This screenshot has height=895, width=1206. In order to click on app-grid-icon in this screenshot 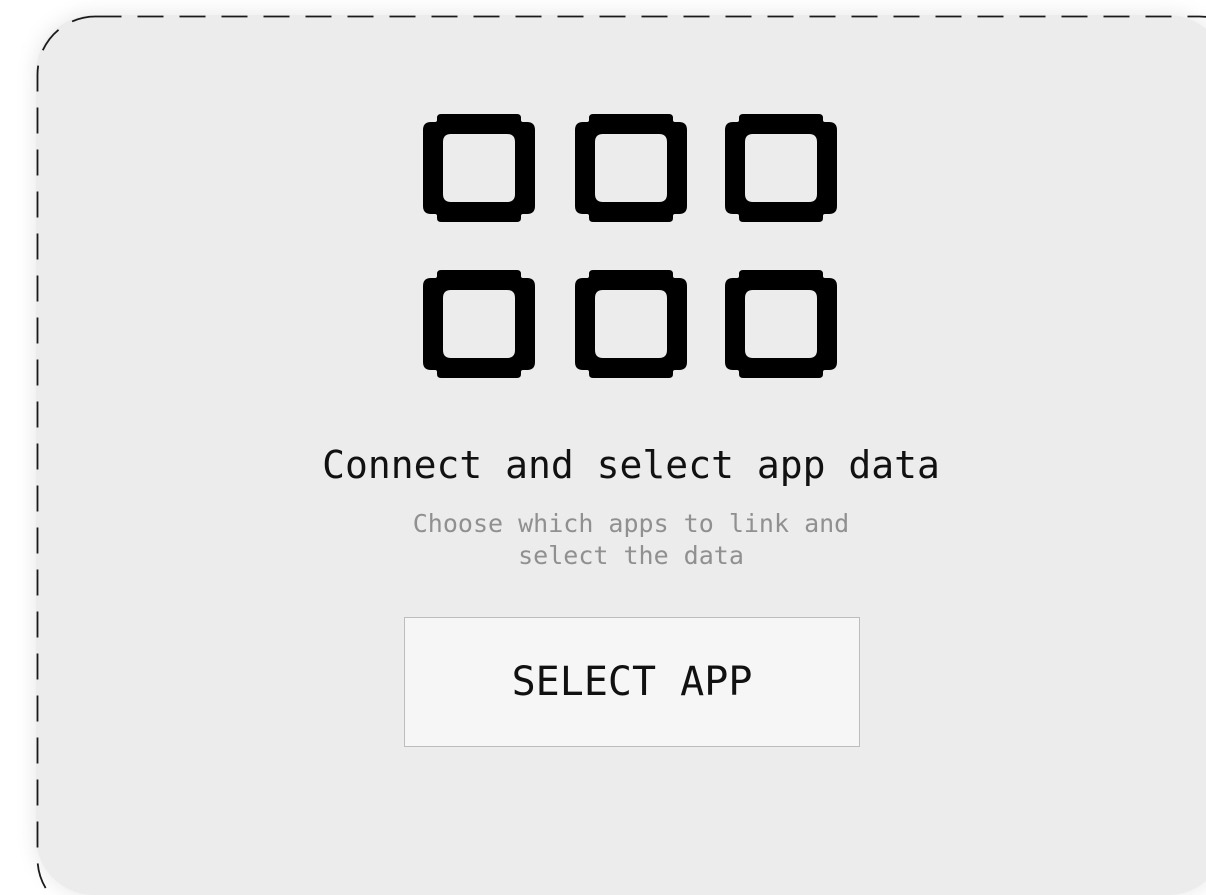, I will do `click(631, 248)`.